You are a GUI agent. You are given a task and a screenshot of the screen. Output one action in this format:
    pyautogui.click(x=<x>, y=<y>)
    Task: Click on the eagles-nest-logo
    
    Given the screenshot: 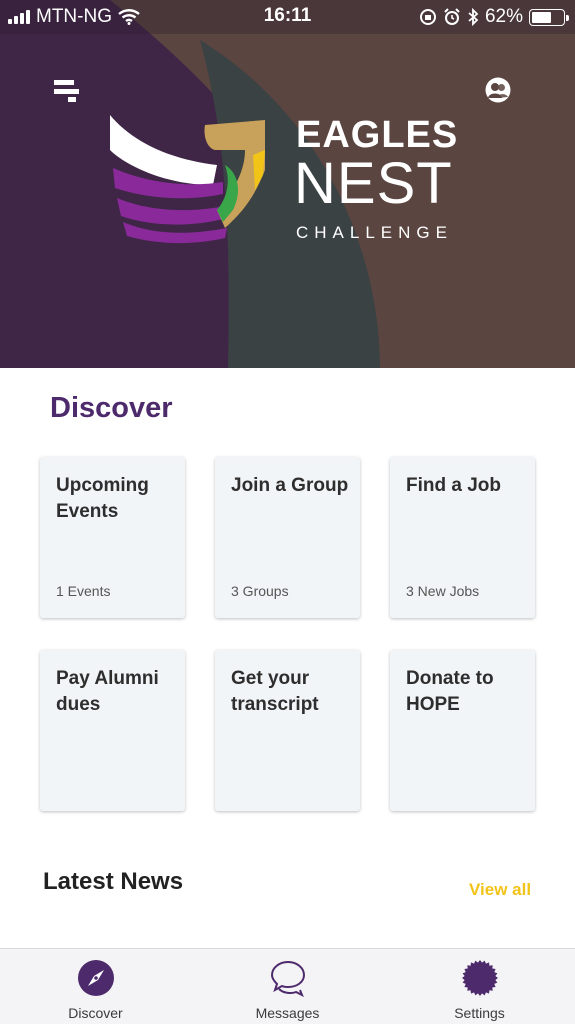 What is the action you would take?
    pyautogui.click(x=187, y=179)
    